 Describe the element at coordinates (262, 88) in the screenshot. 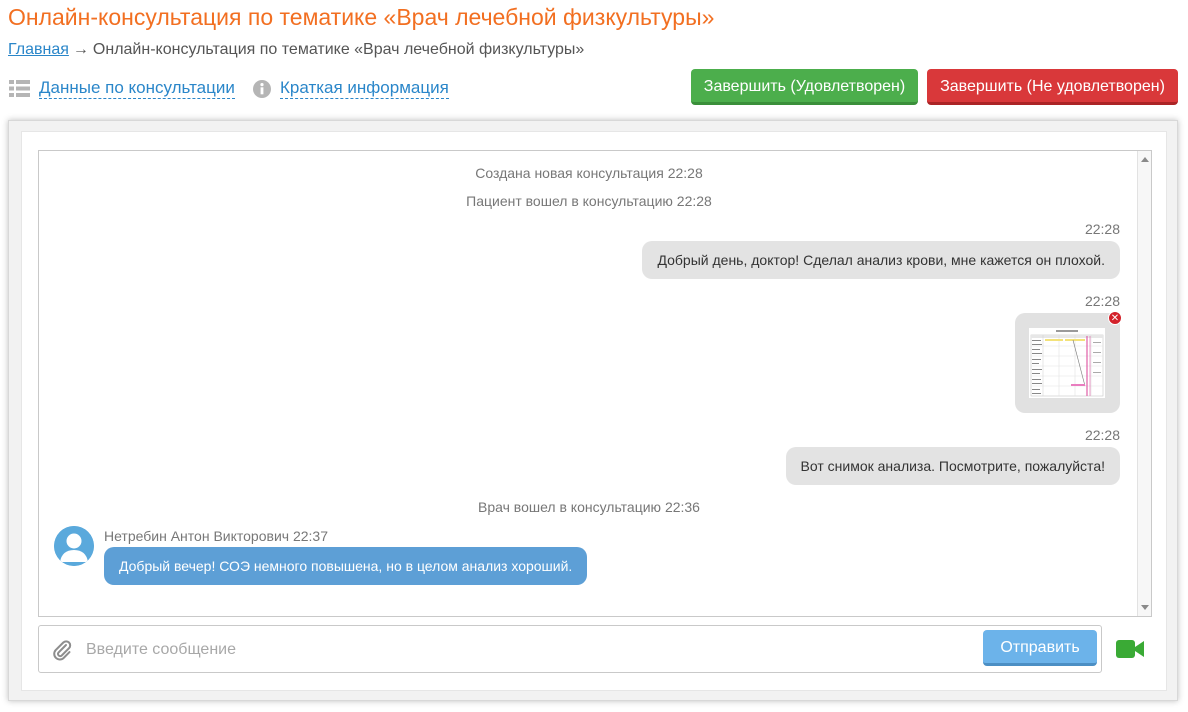

I see `info-icon` at that location.